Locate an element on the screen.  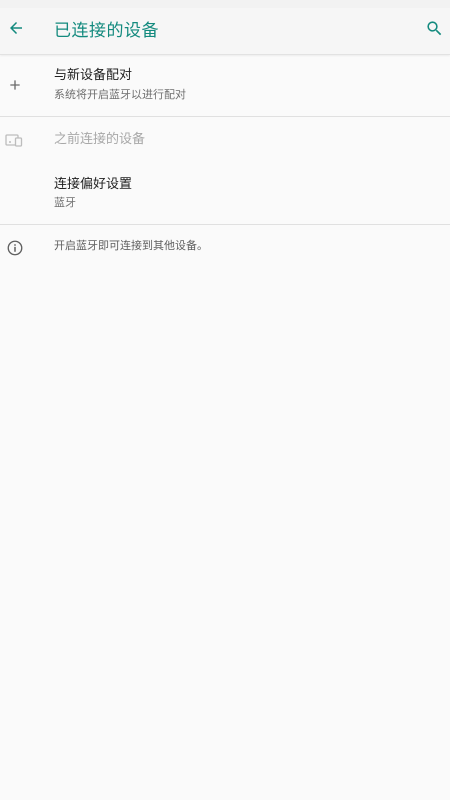
previously-connected-title: 之前连接的设备 is located at coordinates (100, 139).